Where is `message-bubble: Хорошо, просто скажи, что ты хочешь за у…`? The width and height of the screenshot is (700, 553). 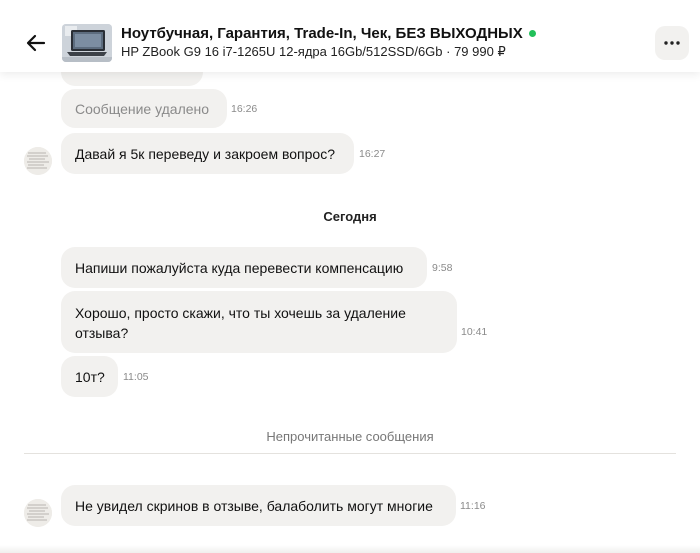
message-bubble: Хорошо, просто скажи, что ты хочешь за у… is located at coordinates (259, 322).